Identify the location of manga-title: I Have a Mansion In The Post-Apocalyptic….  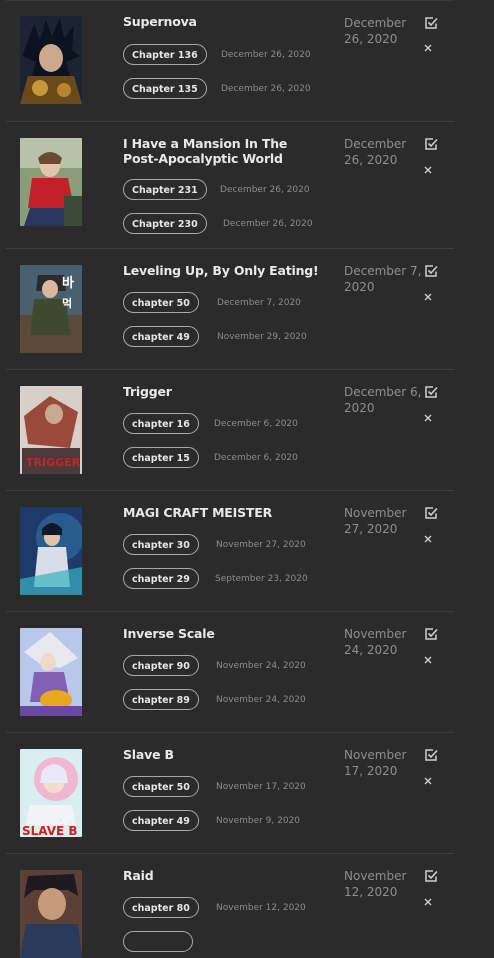
(223, 151).